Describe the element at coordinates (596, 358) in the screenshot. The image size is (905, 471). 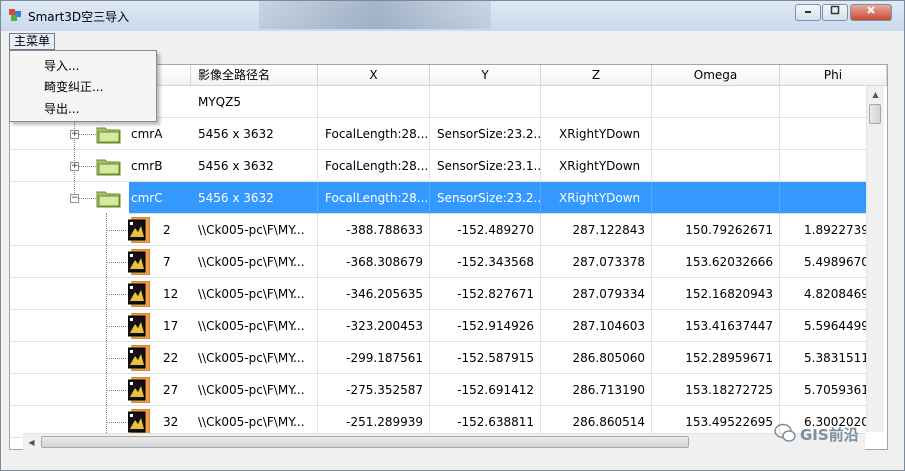
I see `image-z: 286.805060` at that location.